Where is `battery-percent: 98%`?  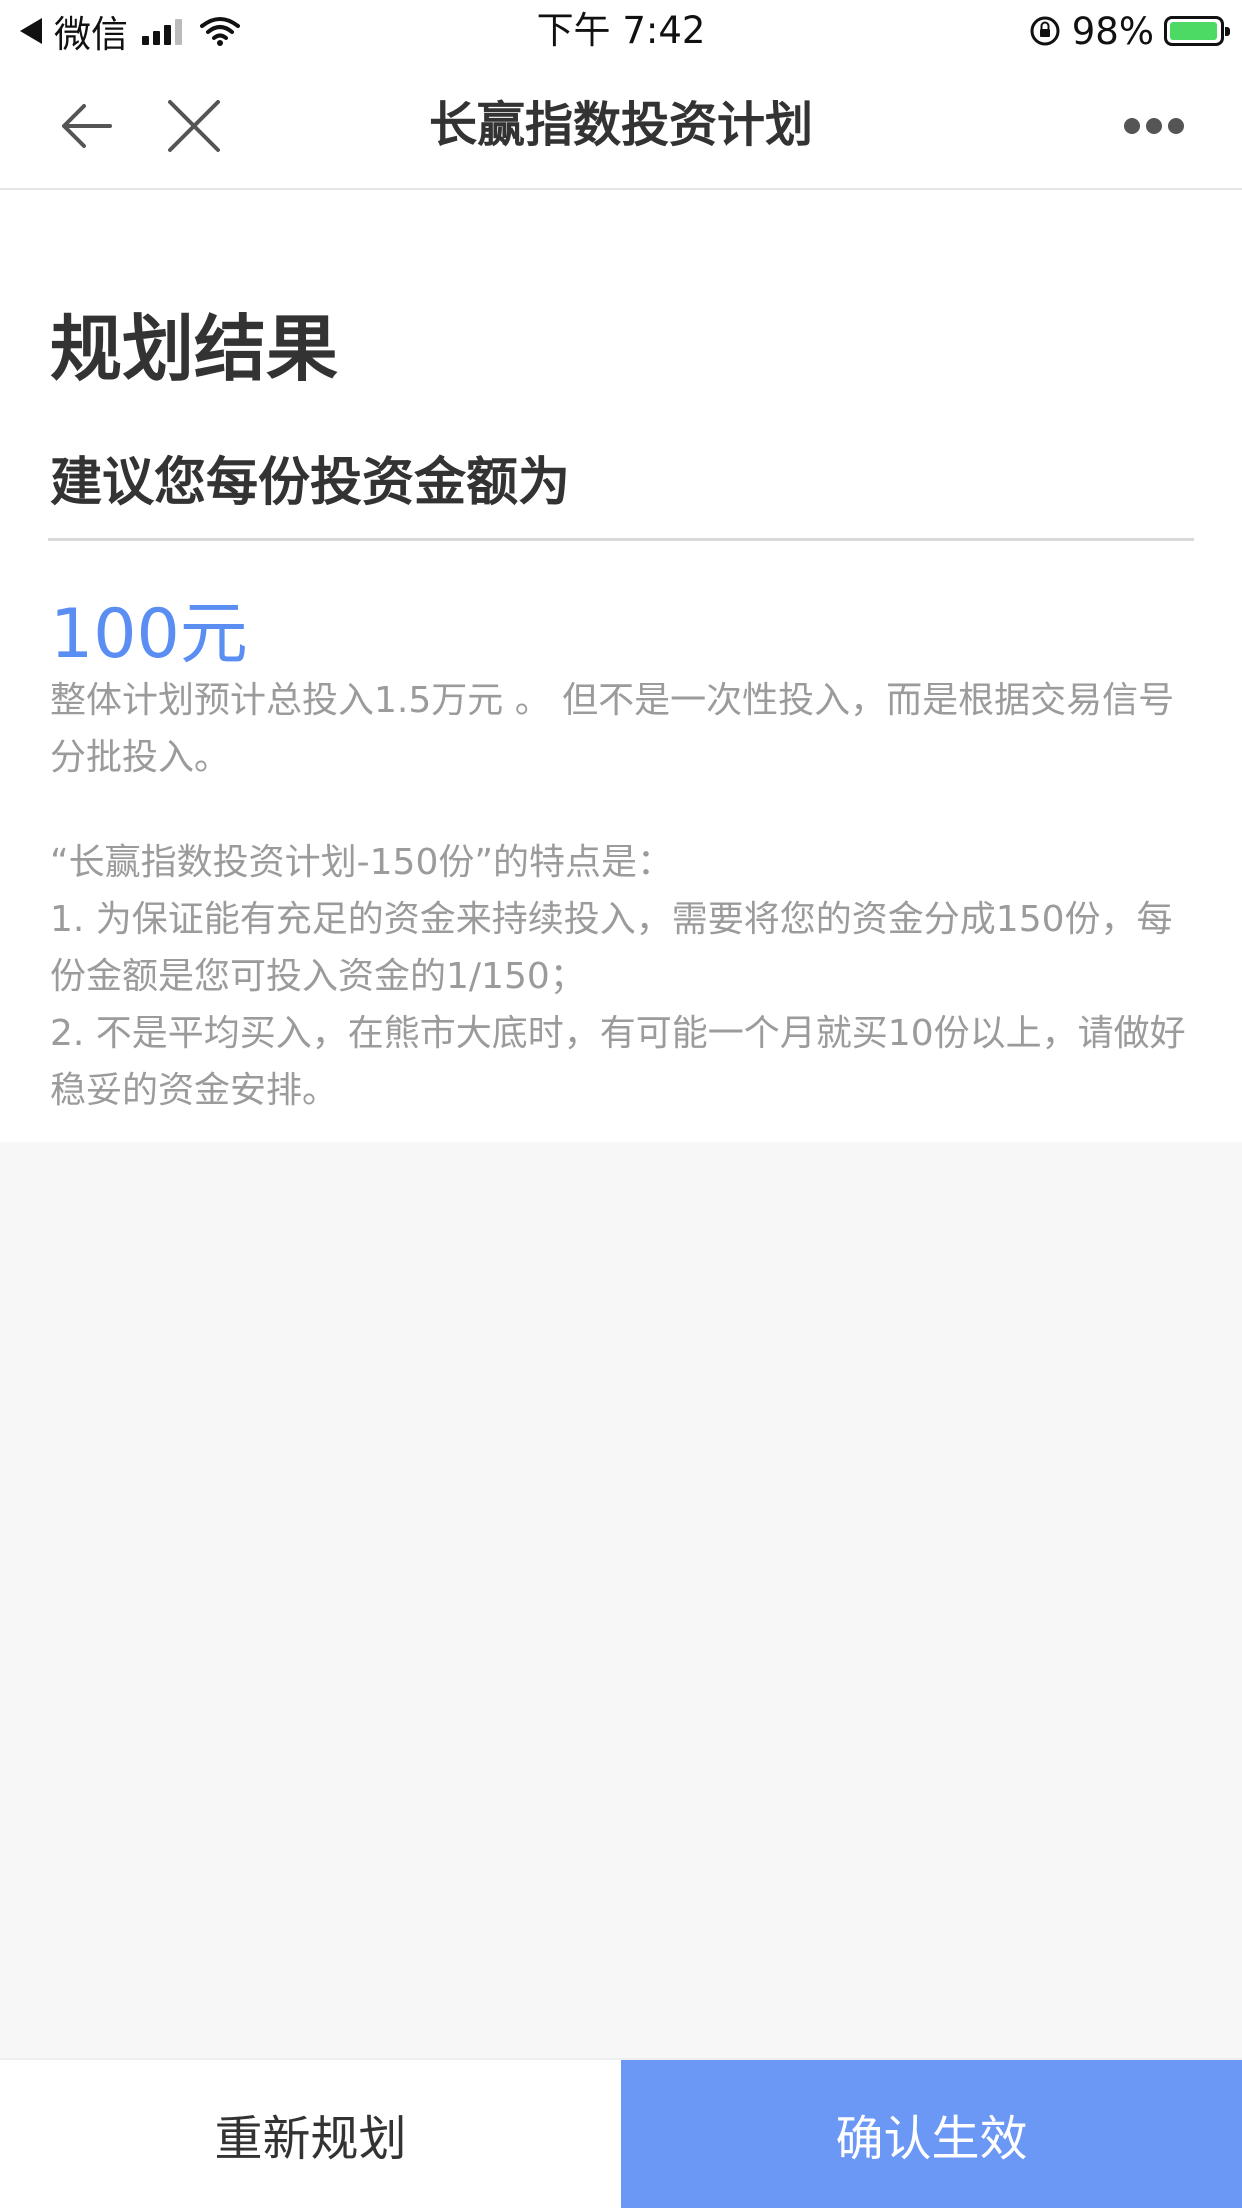 battery-percent: 98% is located at coordinates (1112, 31).